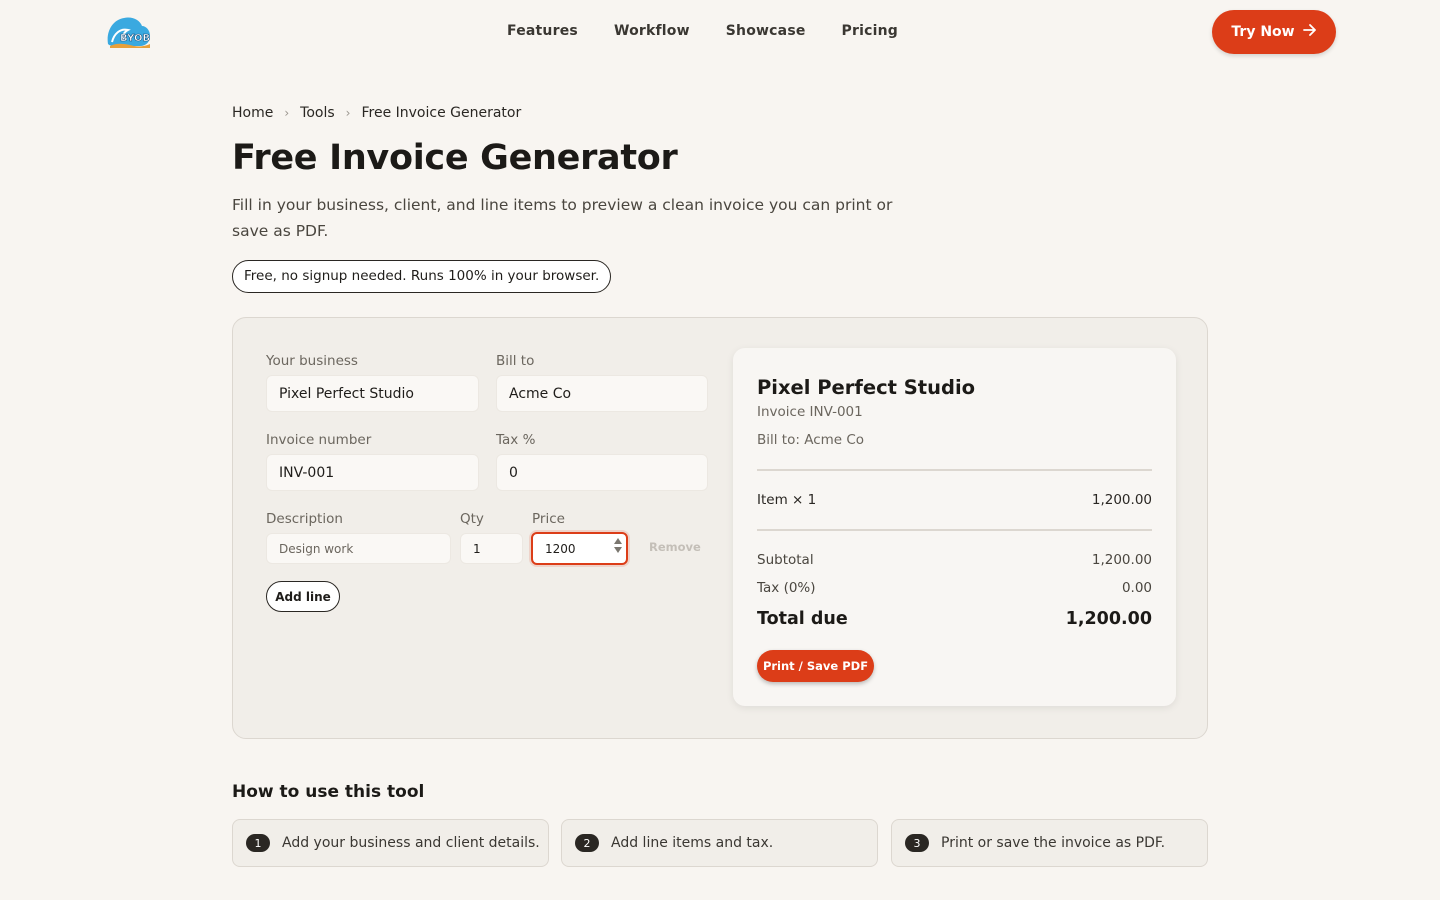 The width and height of the screenshot is (1440, 900). Describe the element at coordinates (811, 440) in the screenshot. I see `preview-bill-to: Bill to: Acme Co` at that location.